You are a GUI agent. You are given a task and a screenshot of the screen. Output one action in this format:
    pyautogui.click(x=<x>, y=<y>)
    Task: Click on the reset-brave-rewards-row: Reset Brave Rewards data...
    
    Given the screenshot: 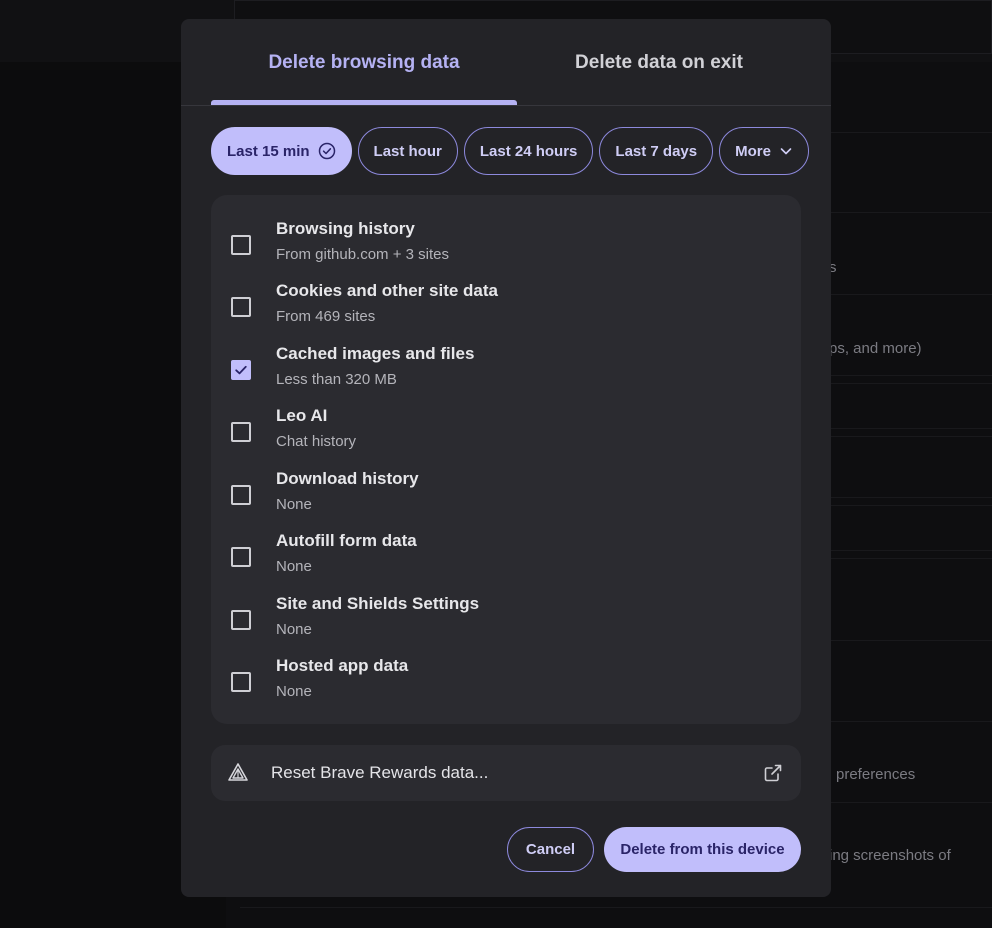 What is the action you would take?
    pyautogui.click(x=506, y=773)
    